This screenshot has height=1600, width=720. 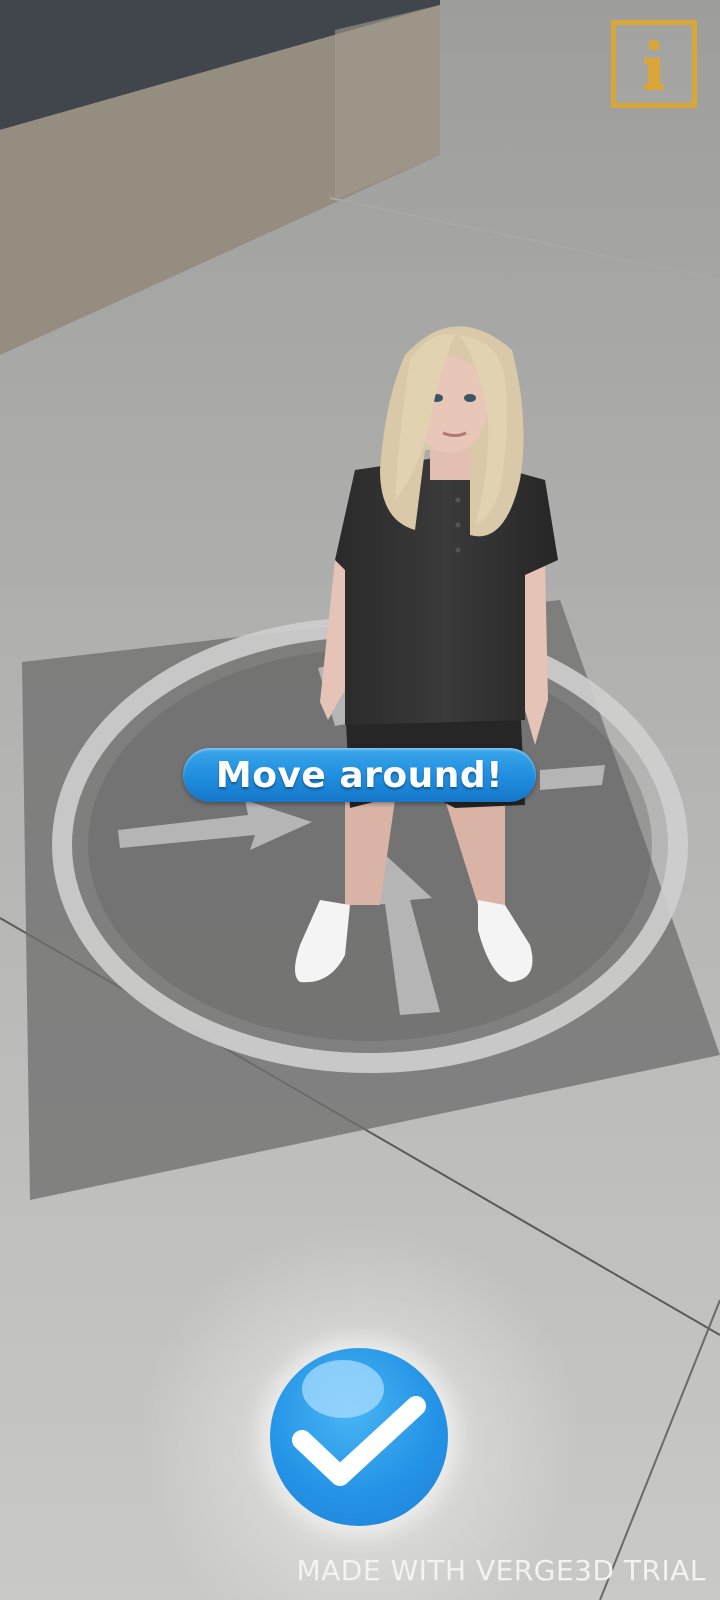 I want to click on info-button, so click(x=654, y=64).